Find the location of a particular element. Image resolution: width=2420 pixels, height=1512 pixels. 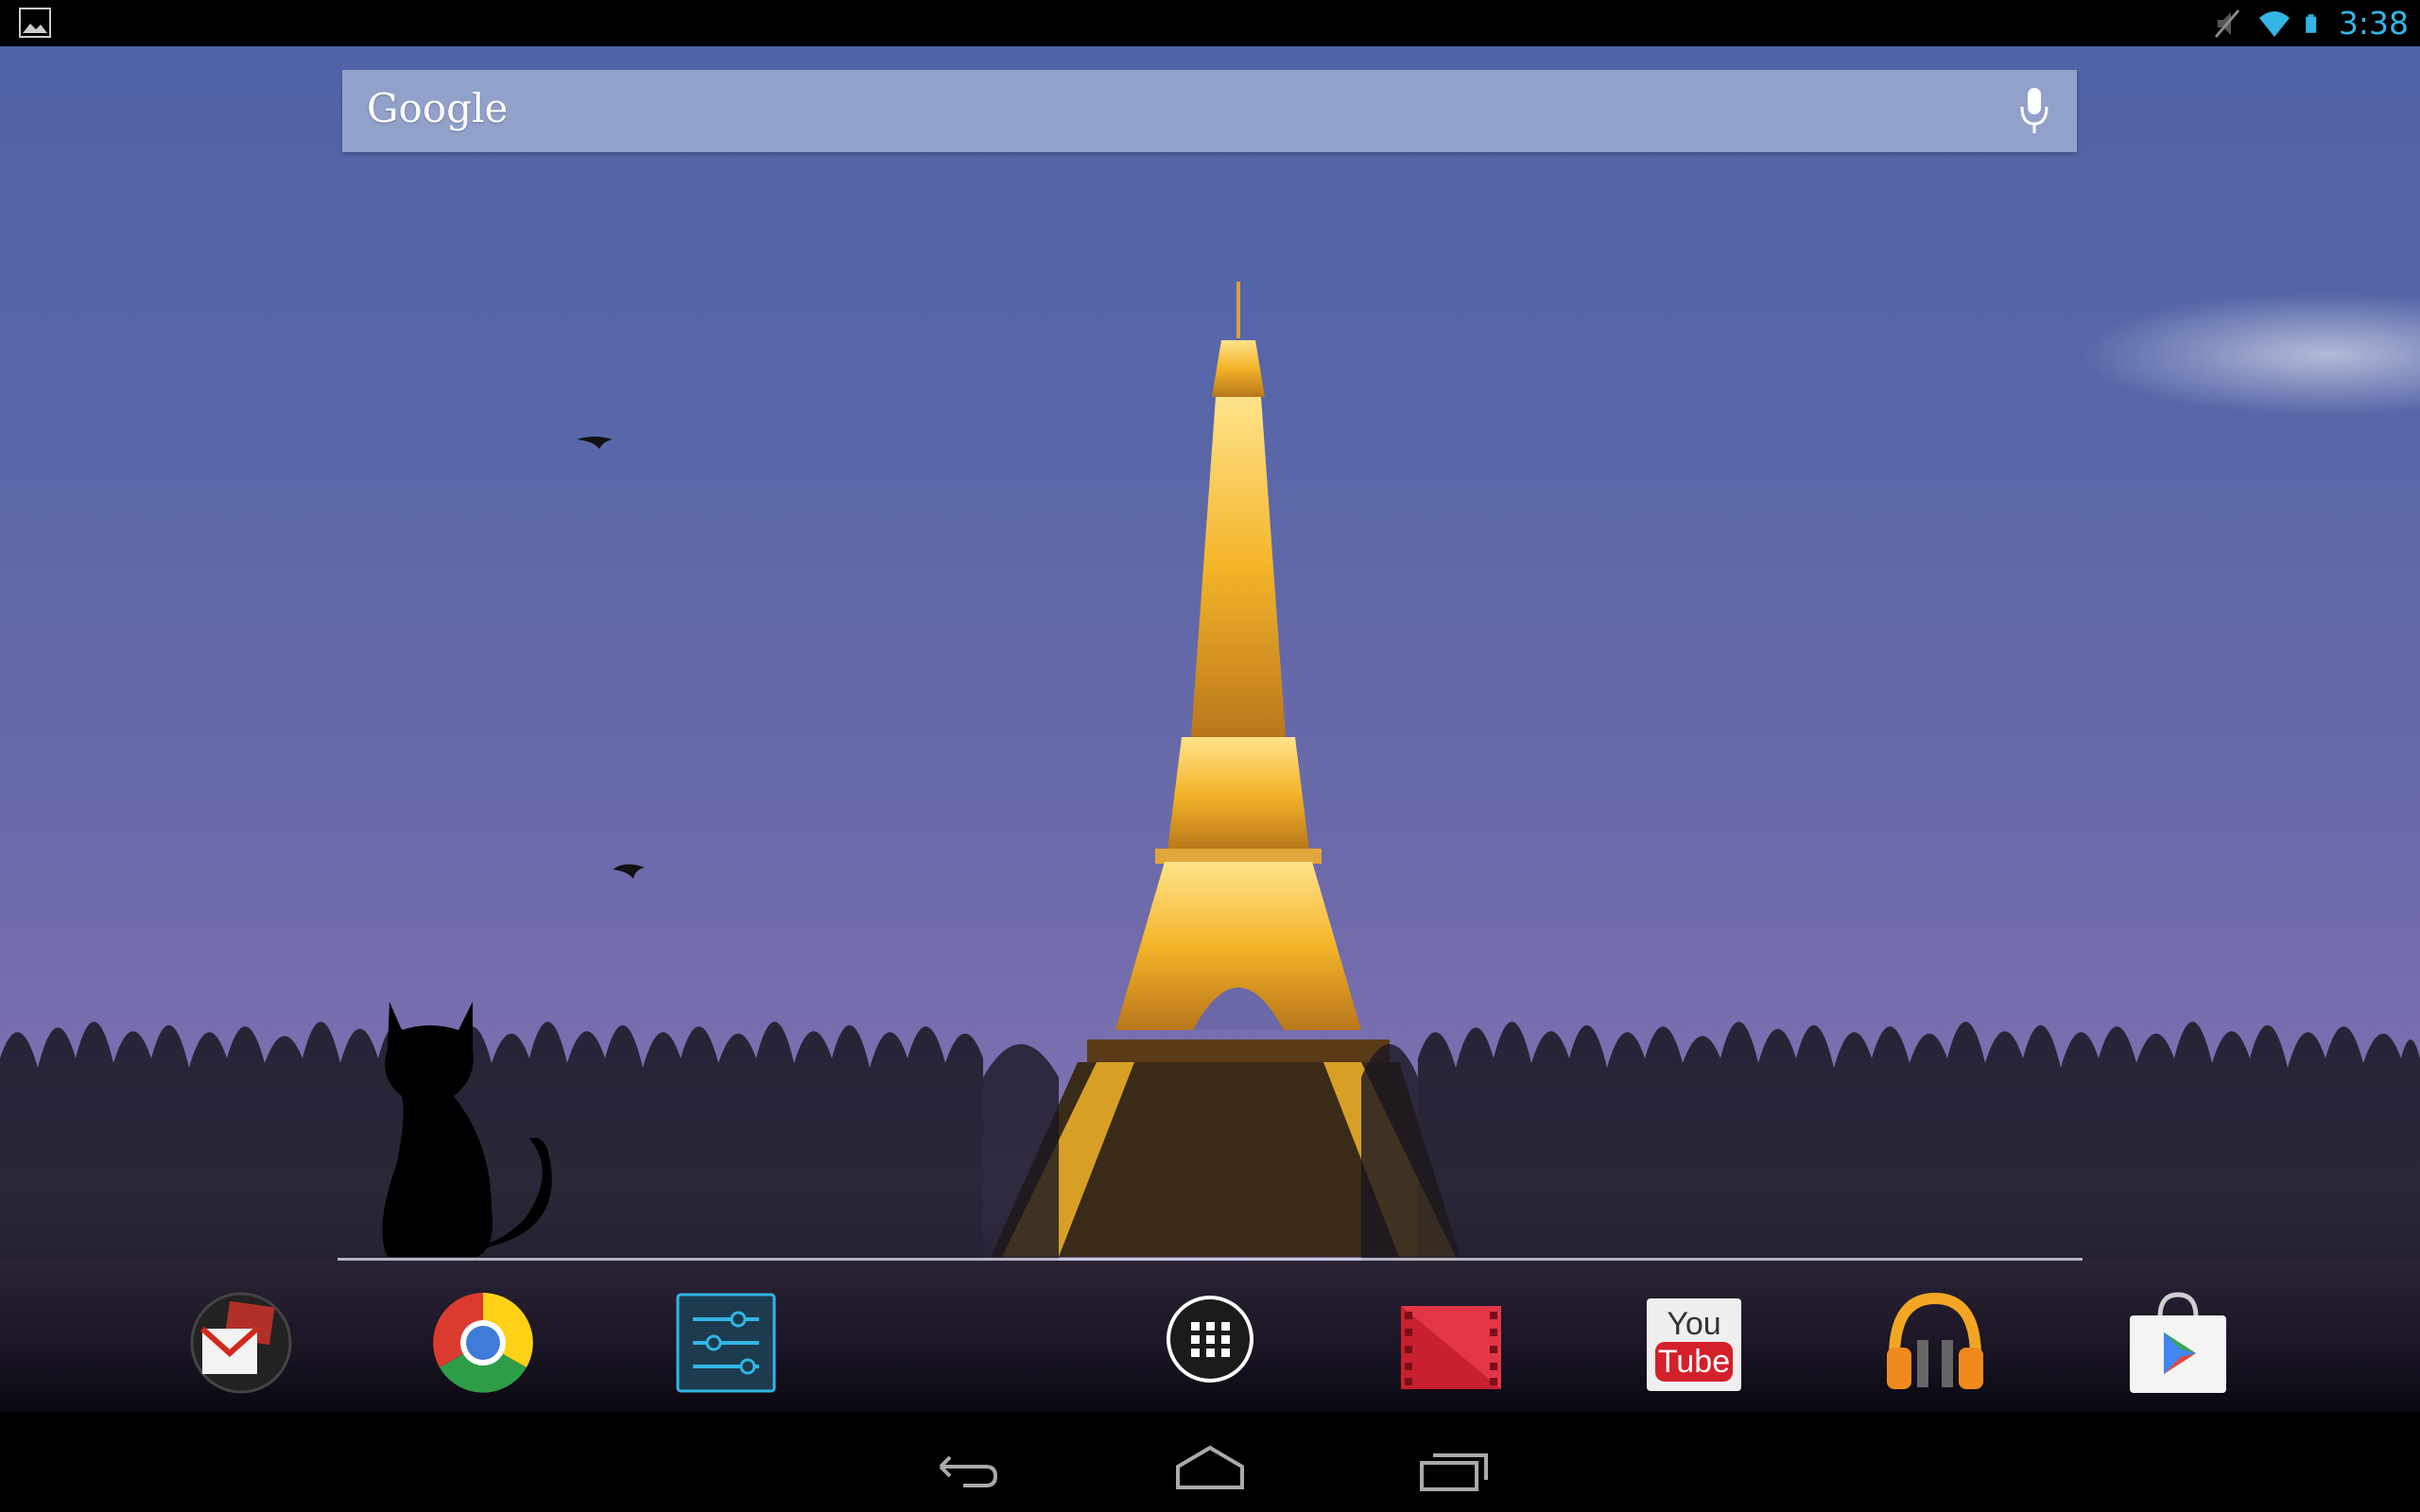

home-icon is located at coordinates (1210, 1468).